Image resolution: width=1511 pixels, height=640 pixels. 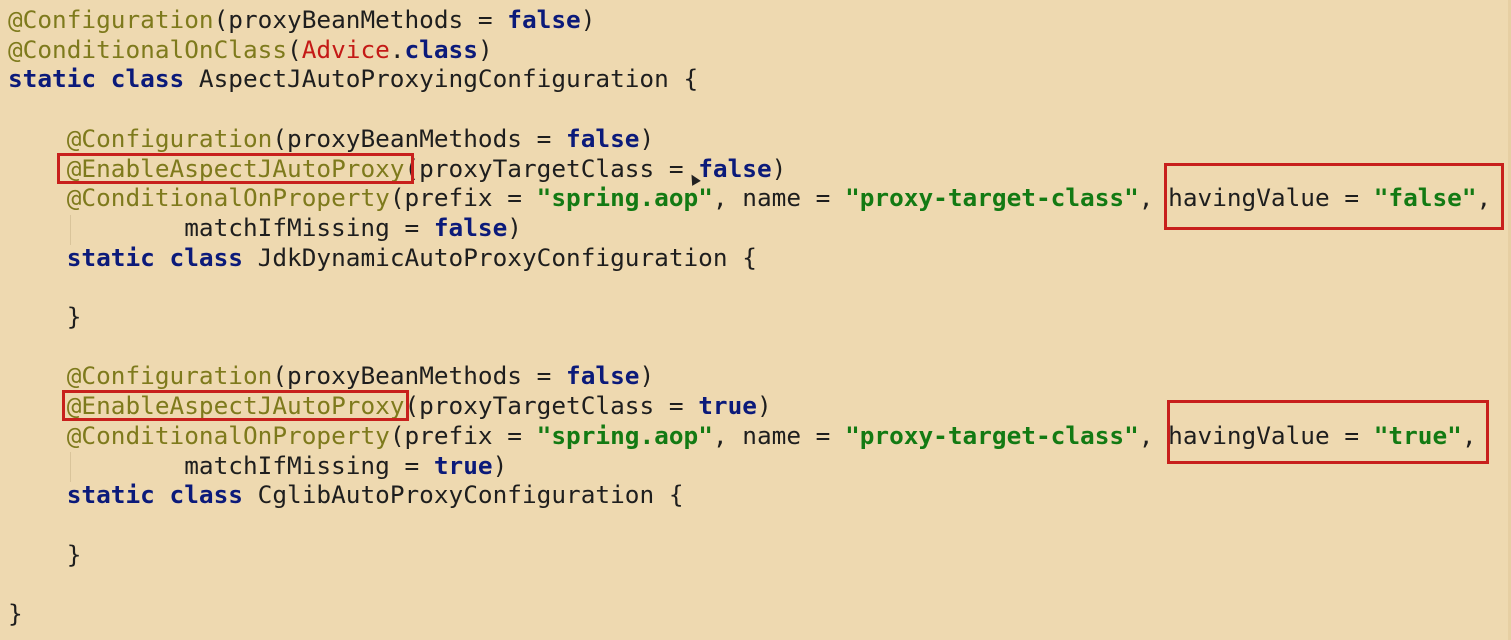 I want to click on code-line: @ConditionalOnClass(Advice.class), so click(x=250, y=50).